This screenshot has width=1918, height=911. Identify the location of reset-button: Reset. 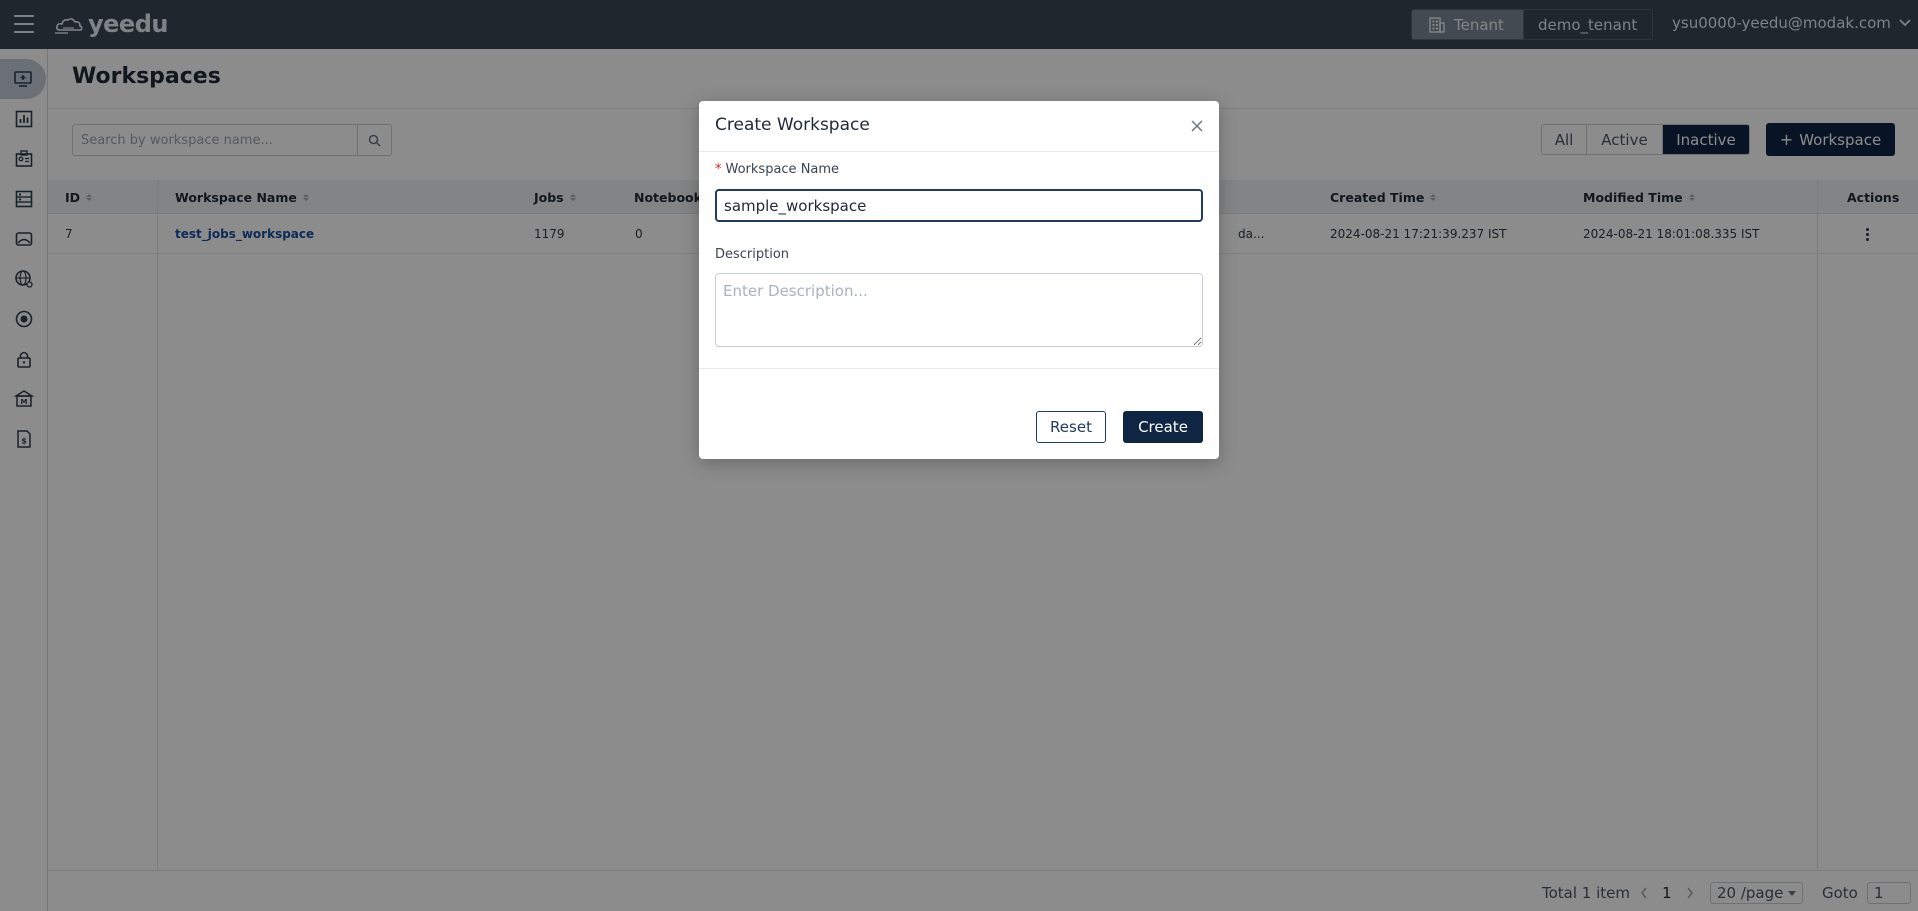
(1071, 427).